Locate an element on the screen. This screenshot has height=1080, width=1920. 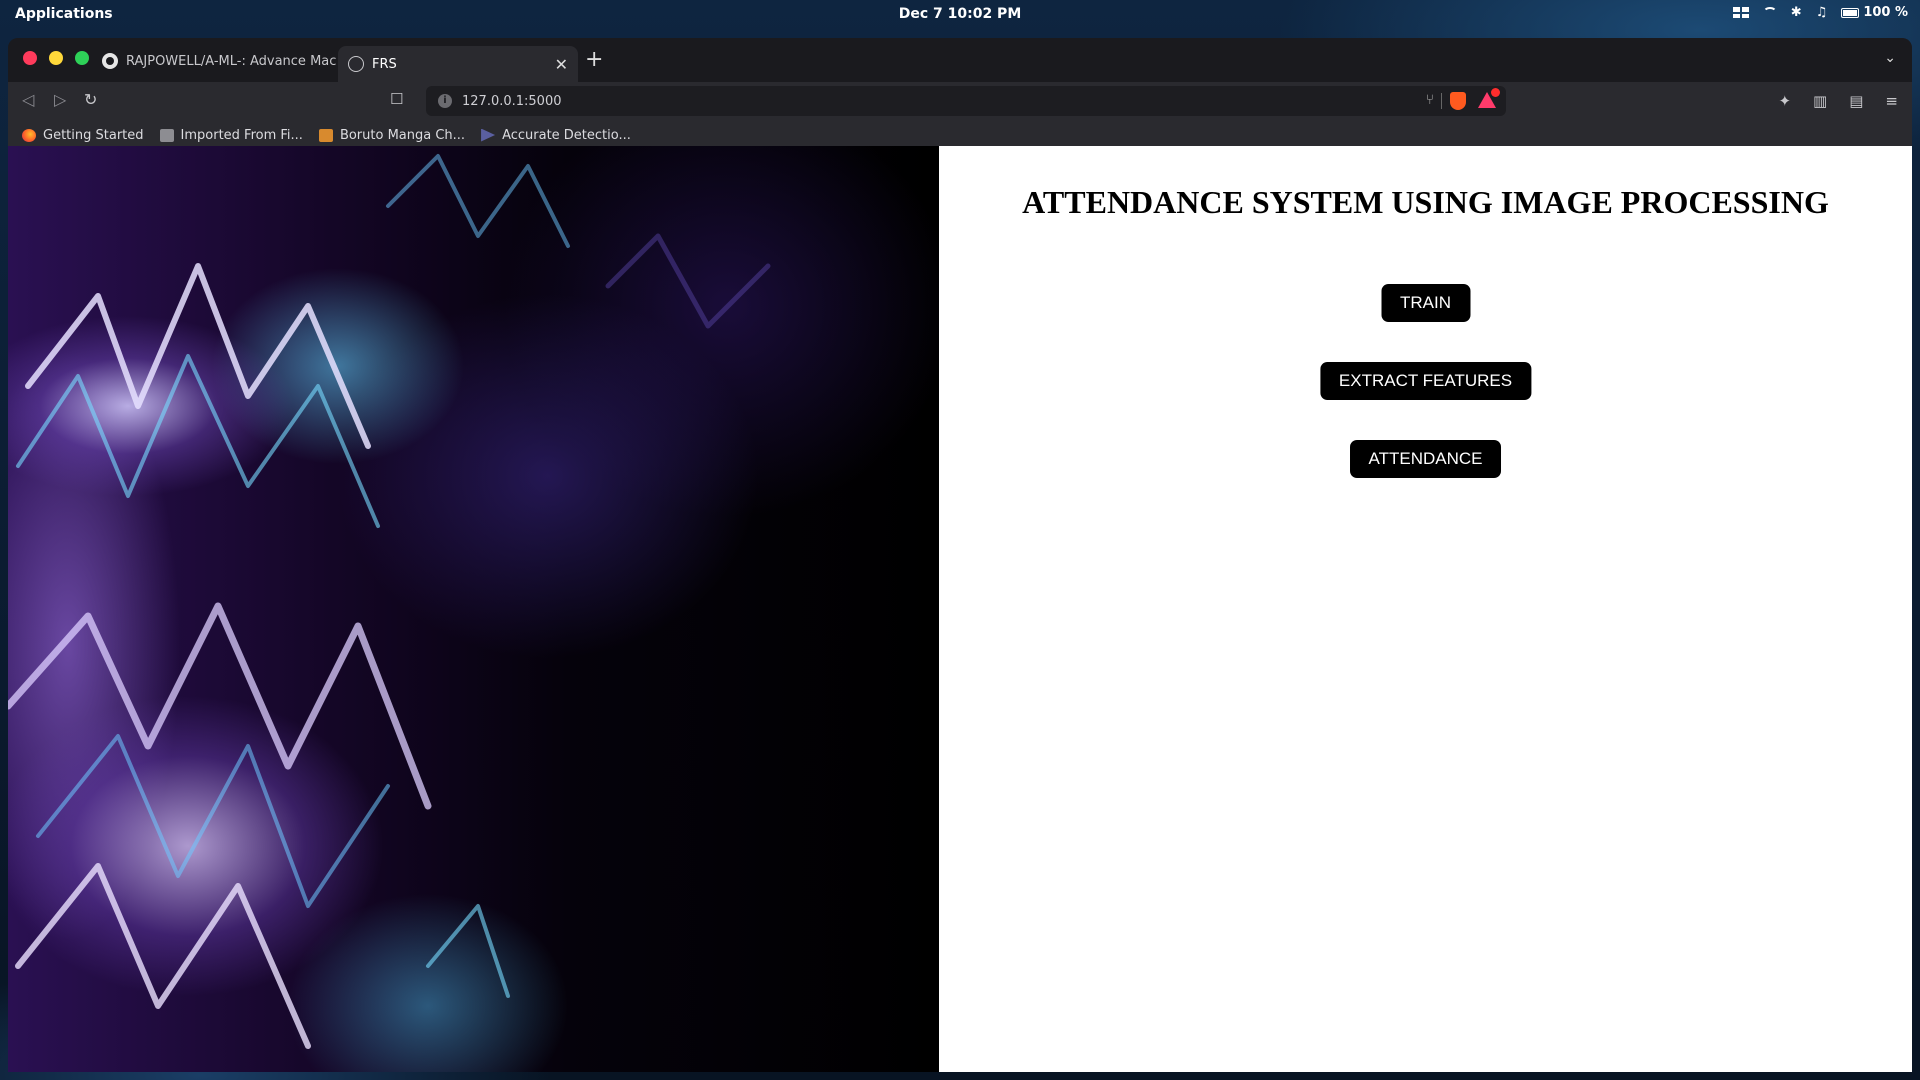
bookmark-icon: ☐ is located at coordinates (396, 99).